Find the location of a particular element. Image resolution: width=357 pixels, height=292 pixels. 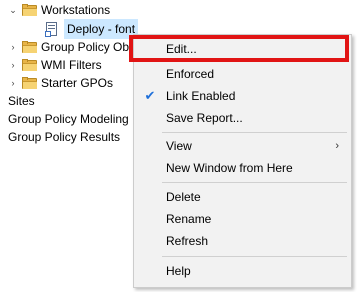

menu-item-label: Rename is located at coordinates (189, 219).